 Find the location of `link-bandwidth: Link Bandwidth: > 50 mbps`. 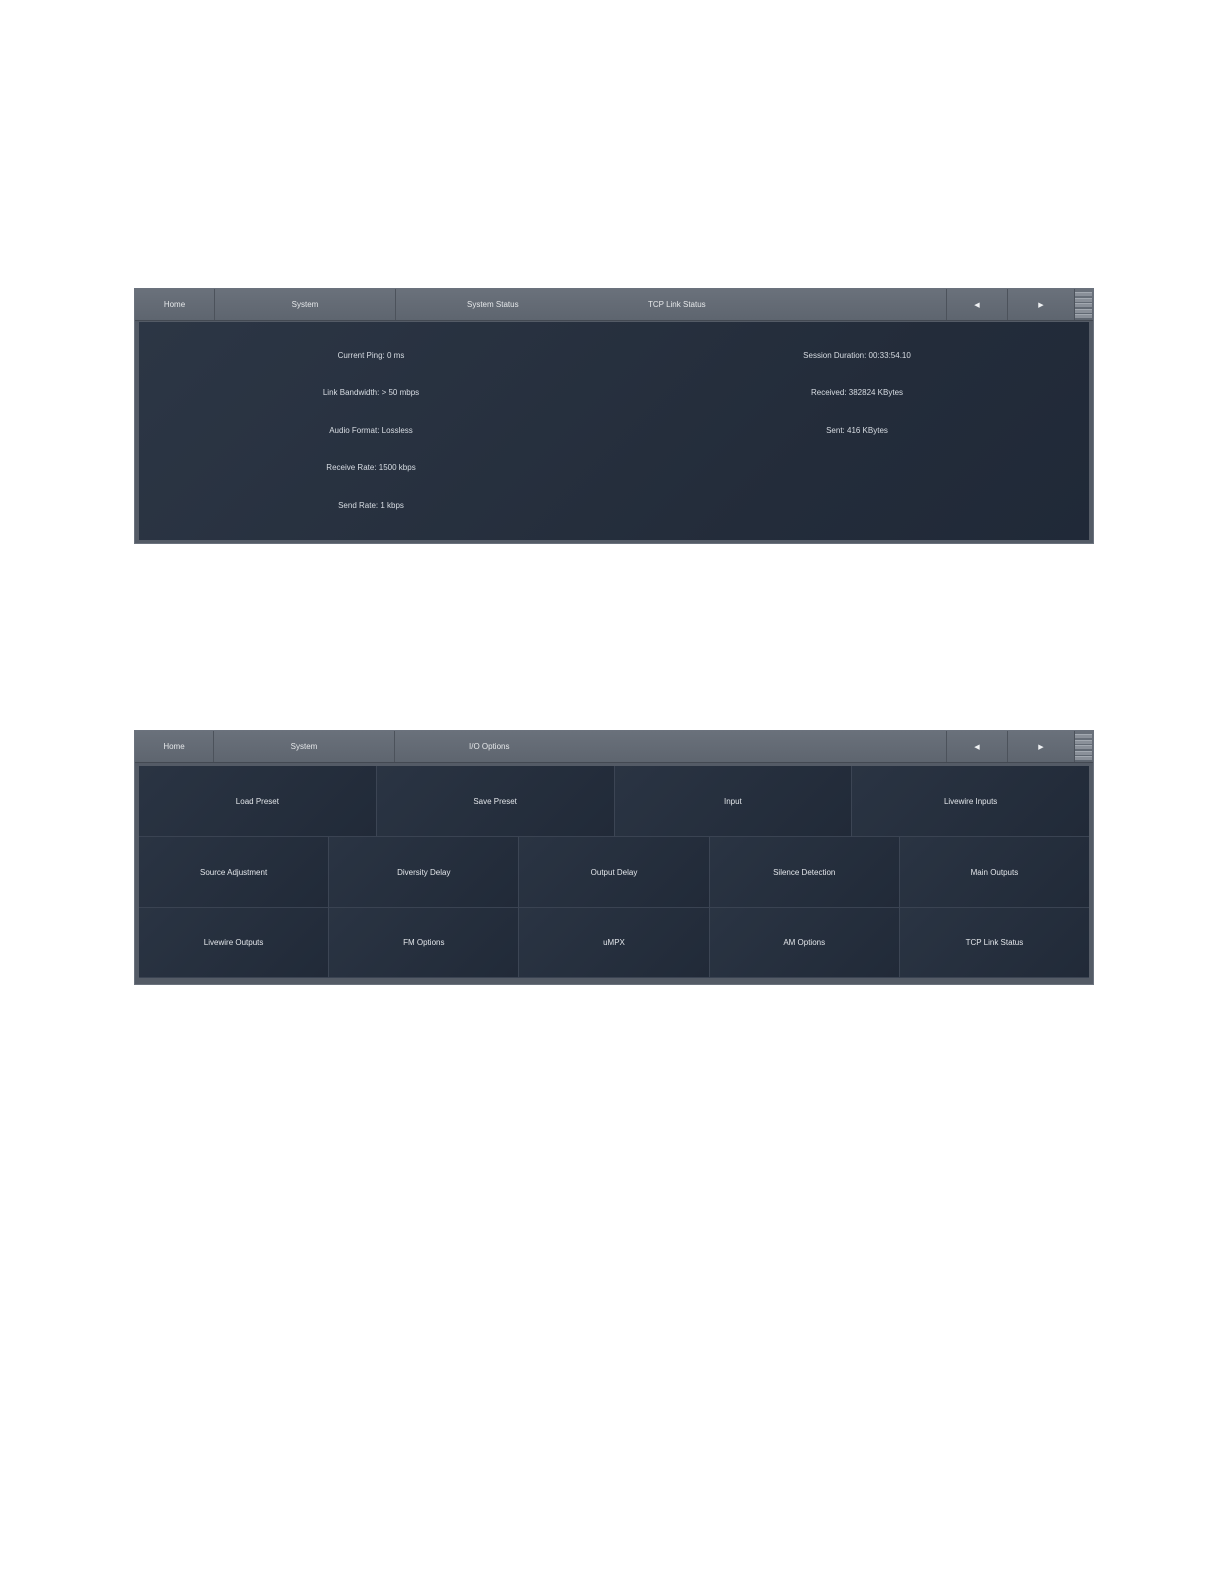

link-bandwidth: Link Bandwidth: > 50 mbps is located at coordinates (371, 392).